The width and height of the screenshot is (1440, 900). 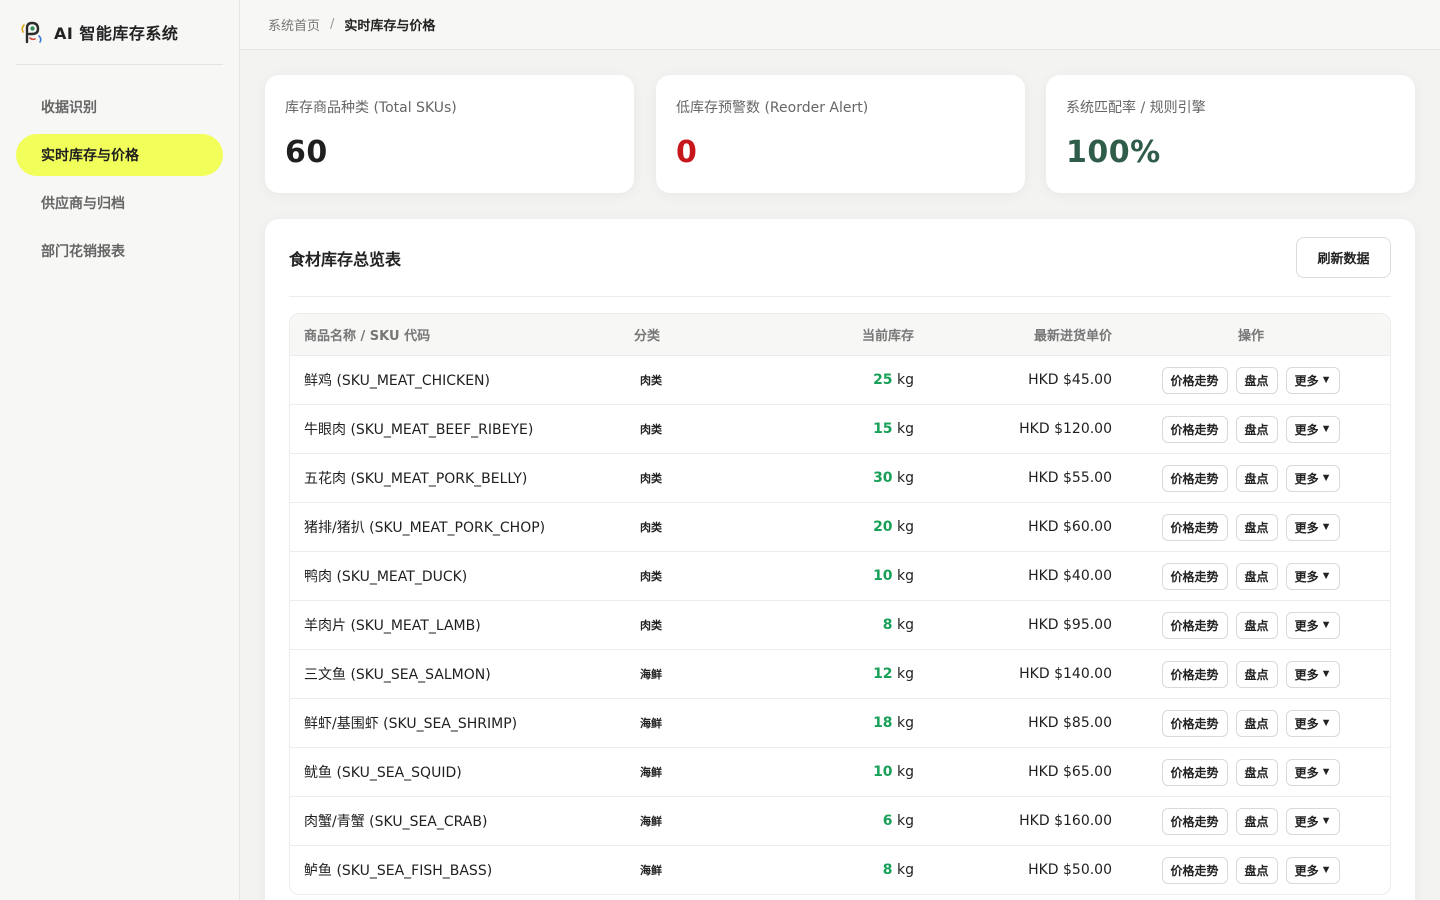 What do you see at coordinates (847, 576) in the screenshot?
I see `stock-cell: 10 kg` at bounding box center [847, 576].